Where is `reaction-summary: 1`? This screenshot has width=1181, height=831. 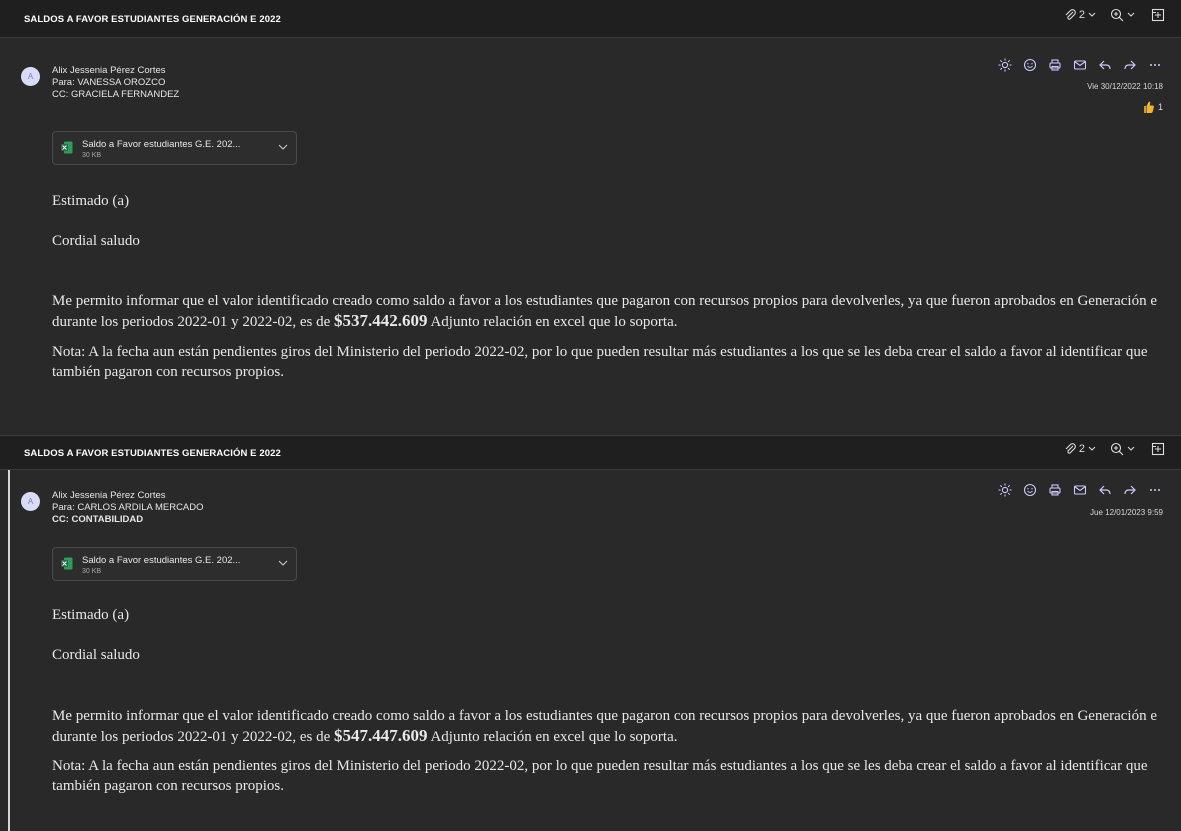 reaction-summary: 1 is located at coordinates (1152, 107).